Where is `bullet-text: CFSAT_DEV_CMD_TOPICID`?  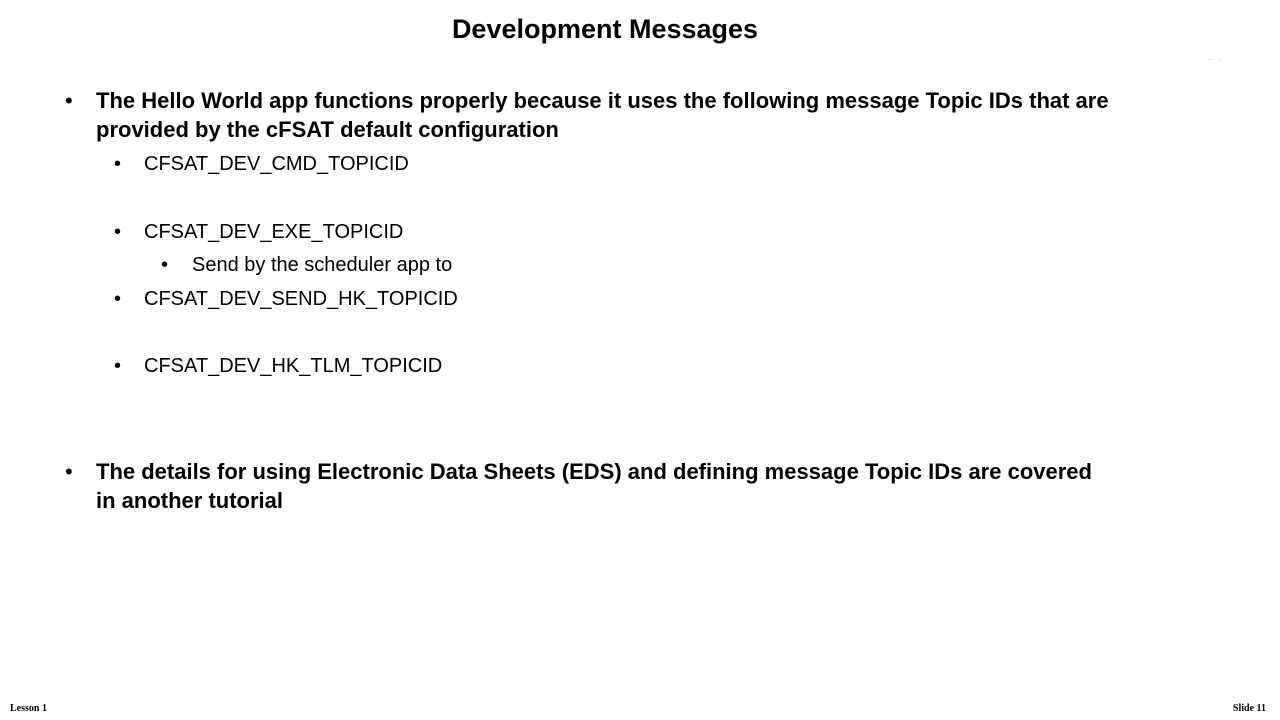
bullet-text: CFSAT_DEV_CMD_TOPICID is located at coordinates (276, 164).